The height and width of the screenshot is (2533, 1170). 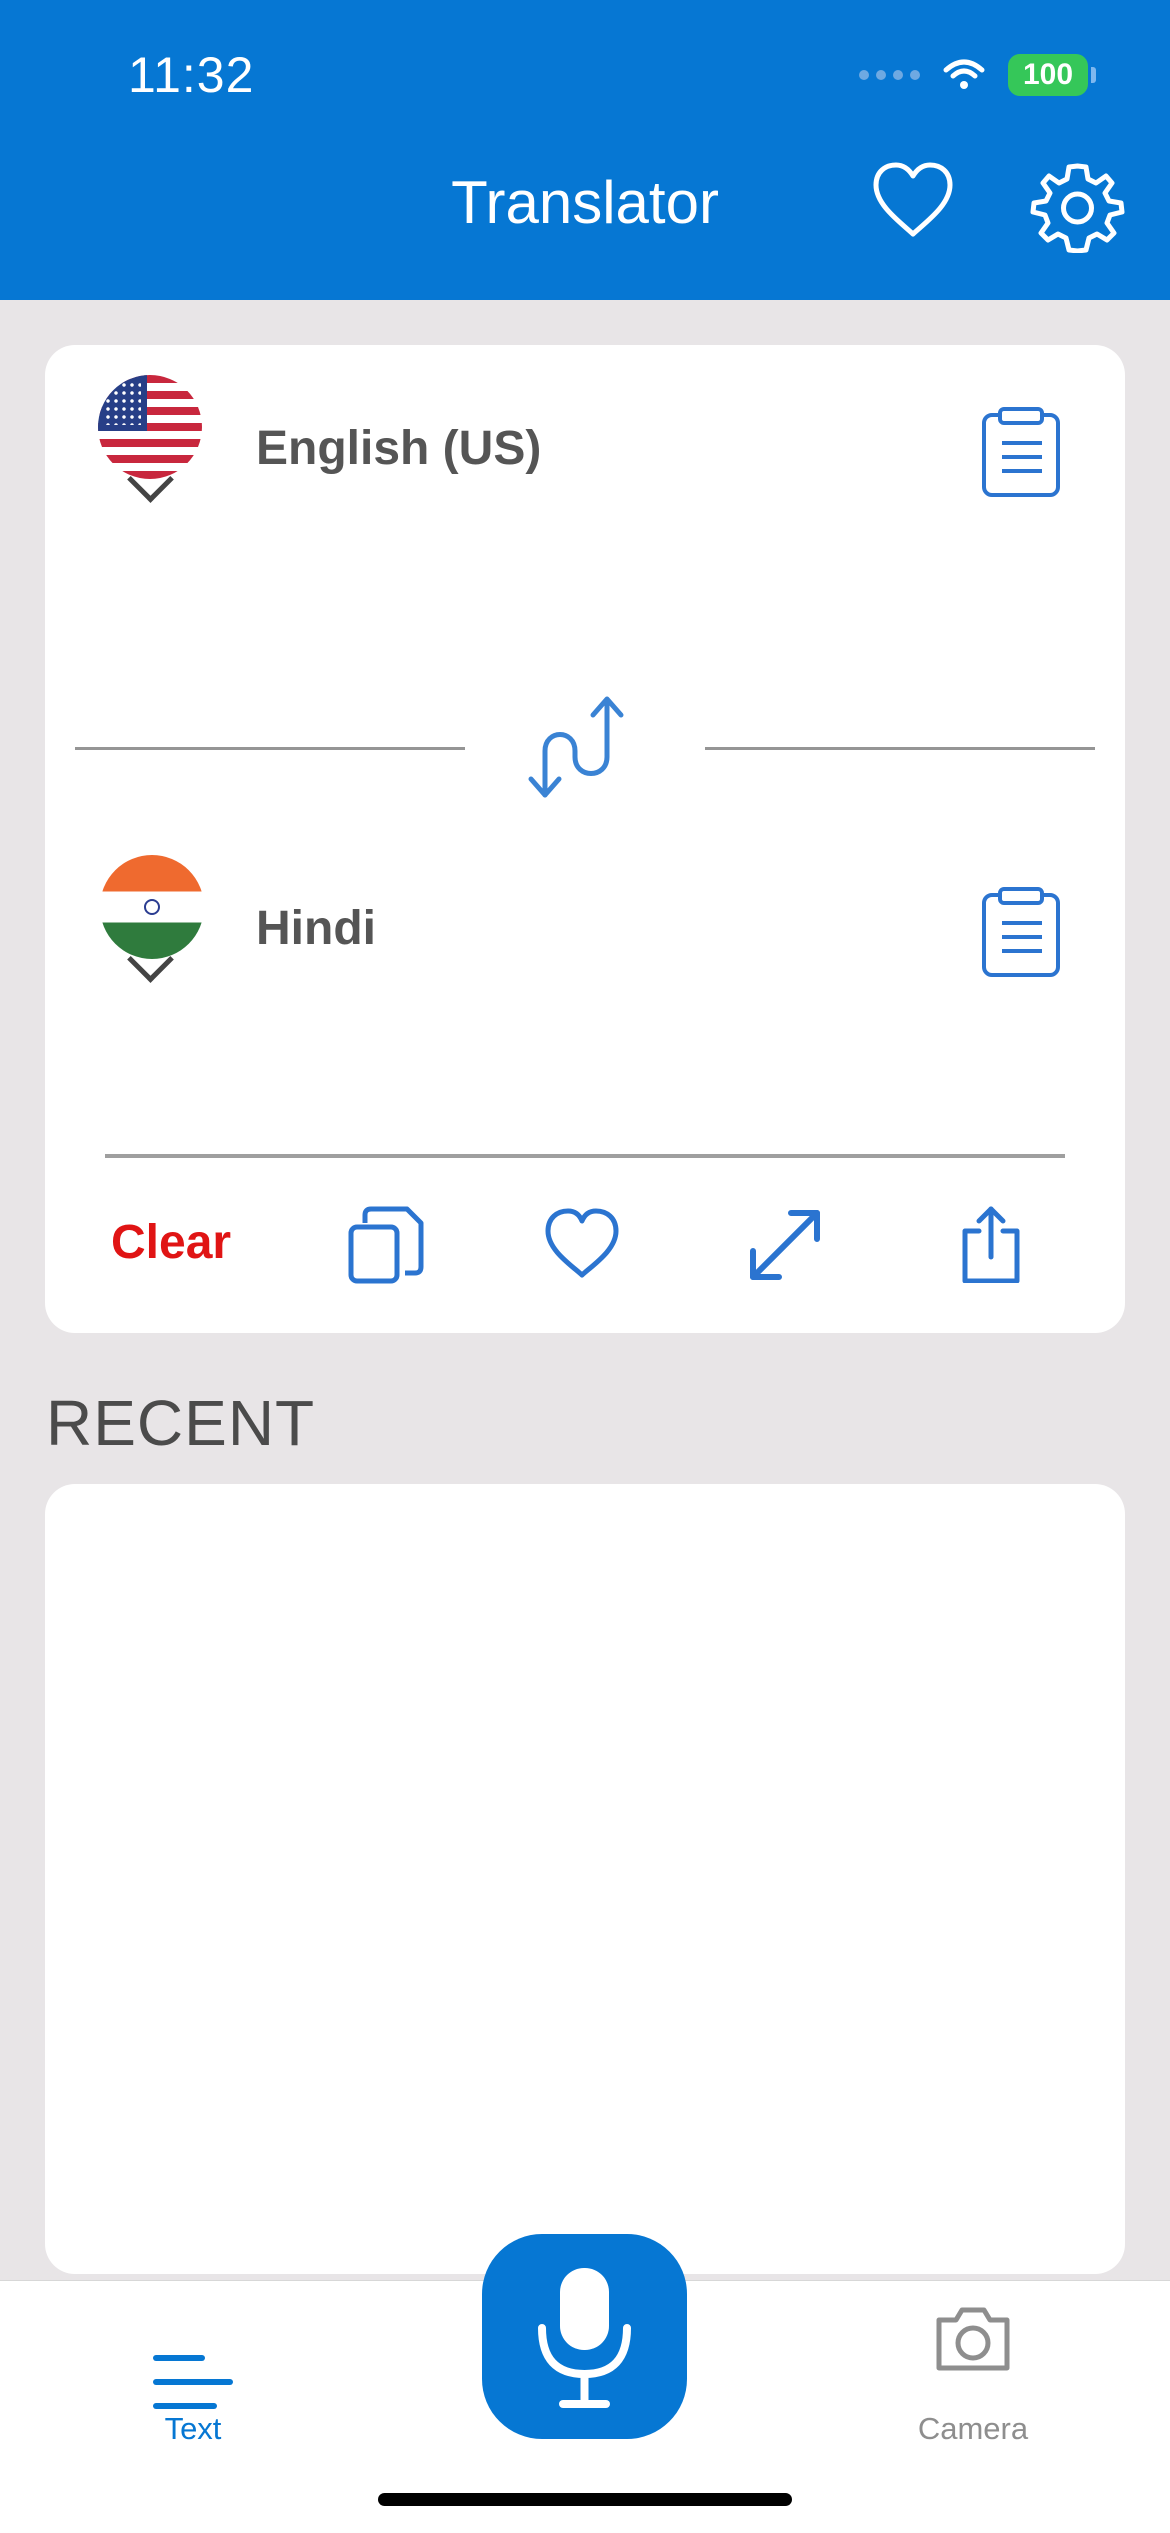 What do you see at coordinates (398, 448) in the screenshot?
I see `source-language-label: English (US)` at bounding box center [398, 448].